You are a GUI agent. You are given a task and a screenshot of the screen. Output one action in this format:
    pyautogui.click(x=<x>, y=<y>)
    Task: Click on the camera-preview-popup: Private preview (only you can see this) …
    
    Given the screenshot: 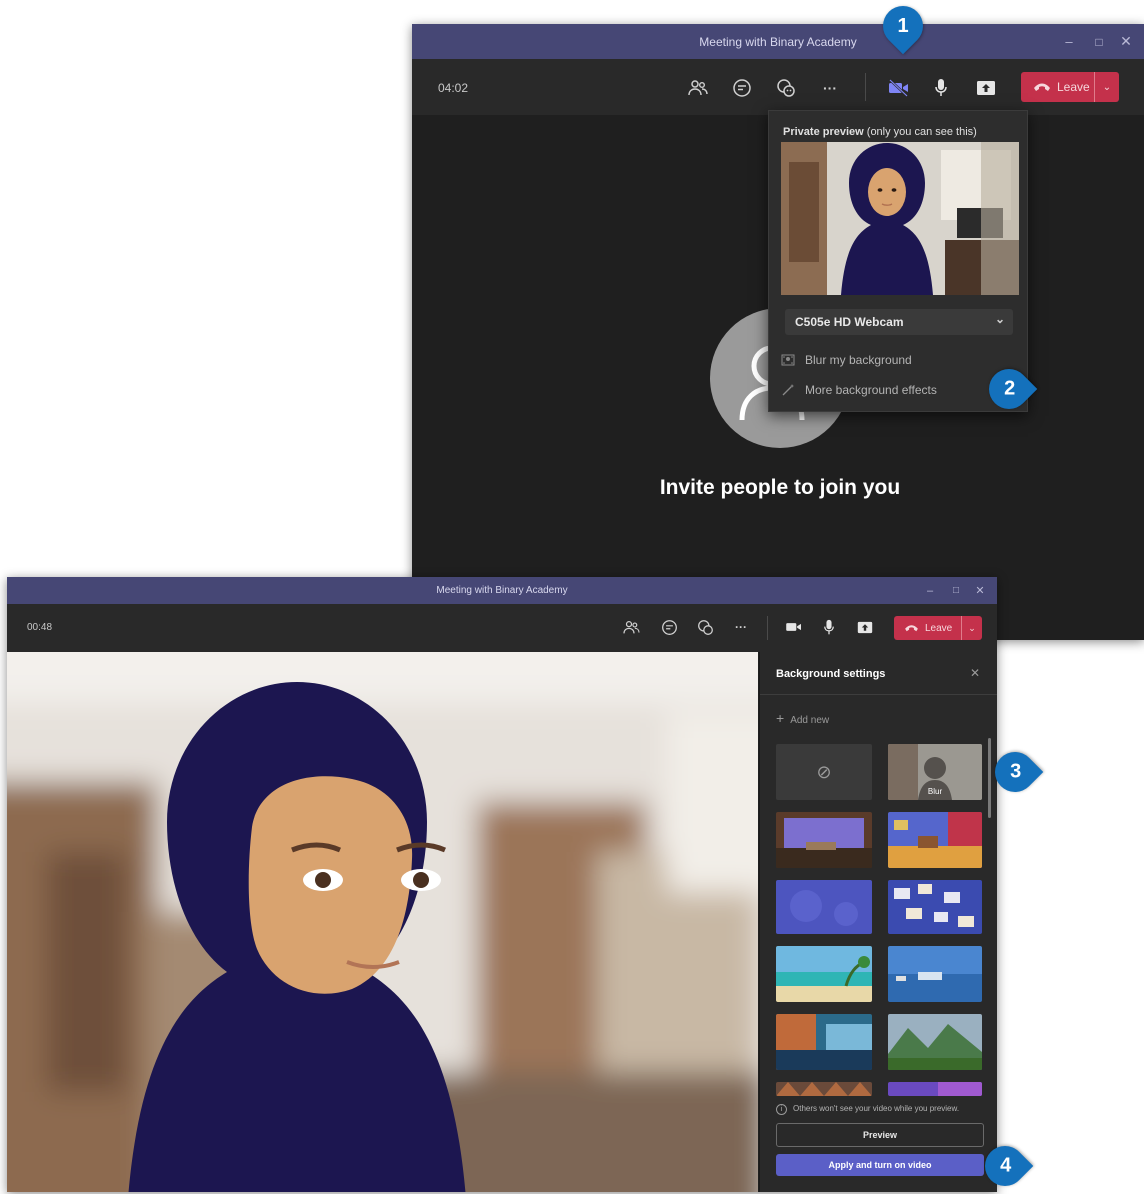 What is the action you would take?
    pyautogui.click(x=898, y=261)
    